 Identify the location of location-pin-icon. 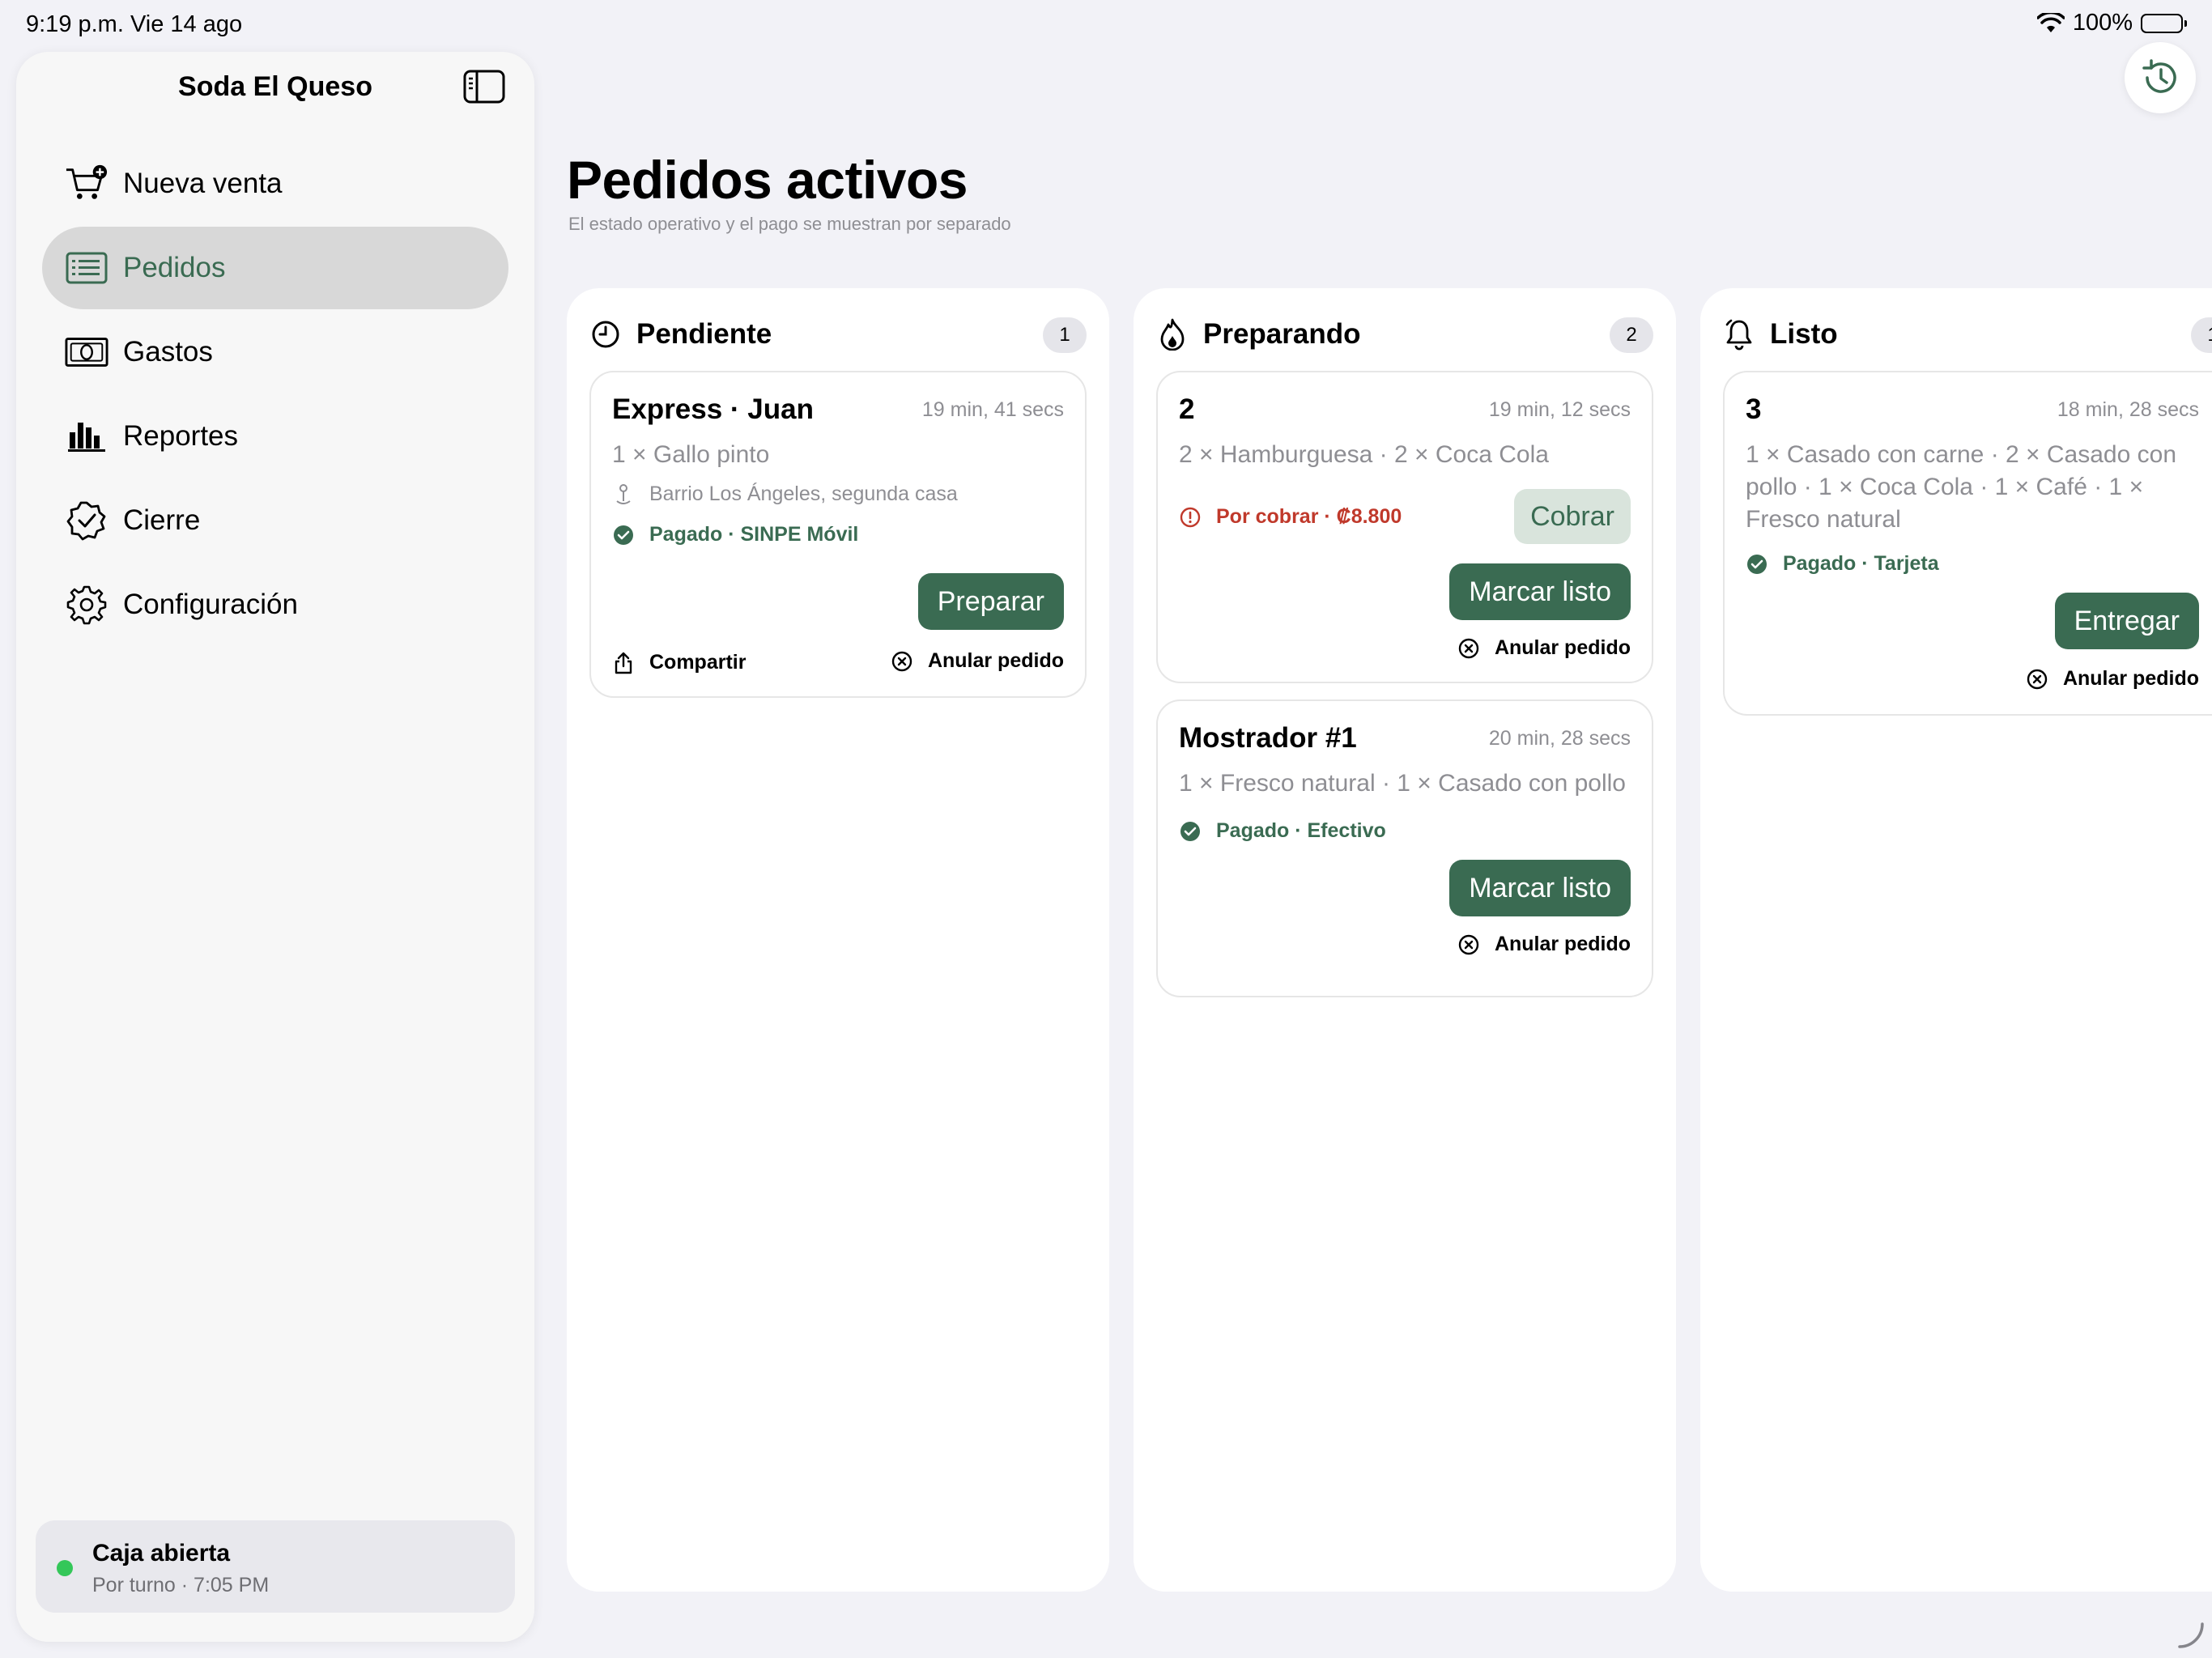
(623, 494).